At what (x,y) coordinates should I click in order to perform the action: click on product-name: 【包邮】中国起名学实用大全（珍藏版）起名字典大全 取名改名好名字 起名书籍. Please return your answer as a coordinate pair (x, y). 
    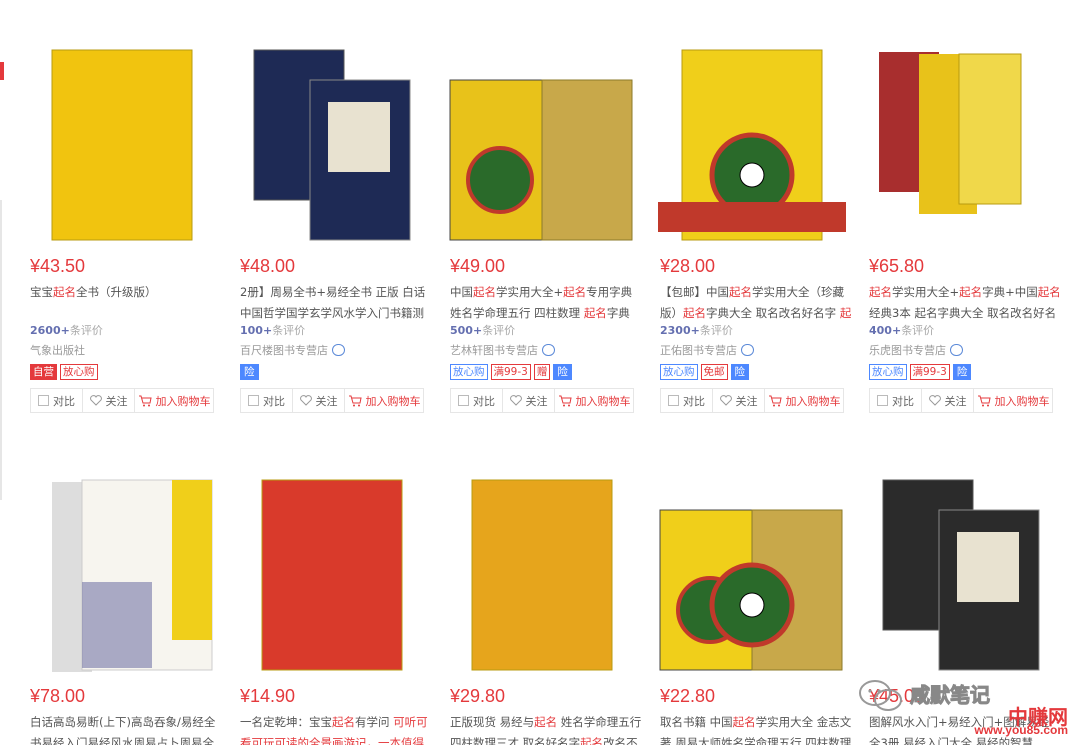
    Looking at the image, I should click on (756, 302).